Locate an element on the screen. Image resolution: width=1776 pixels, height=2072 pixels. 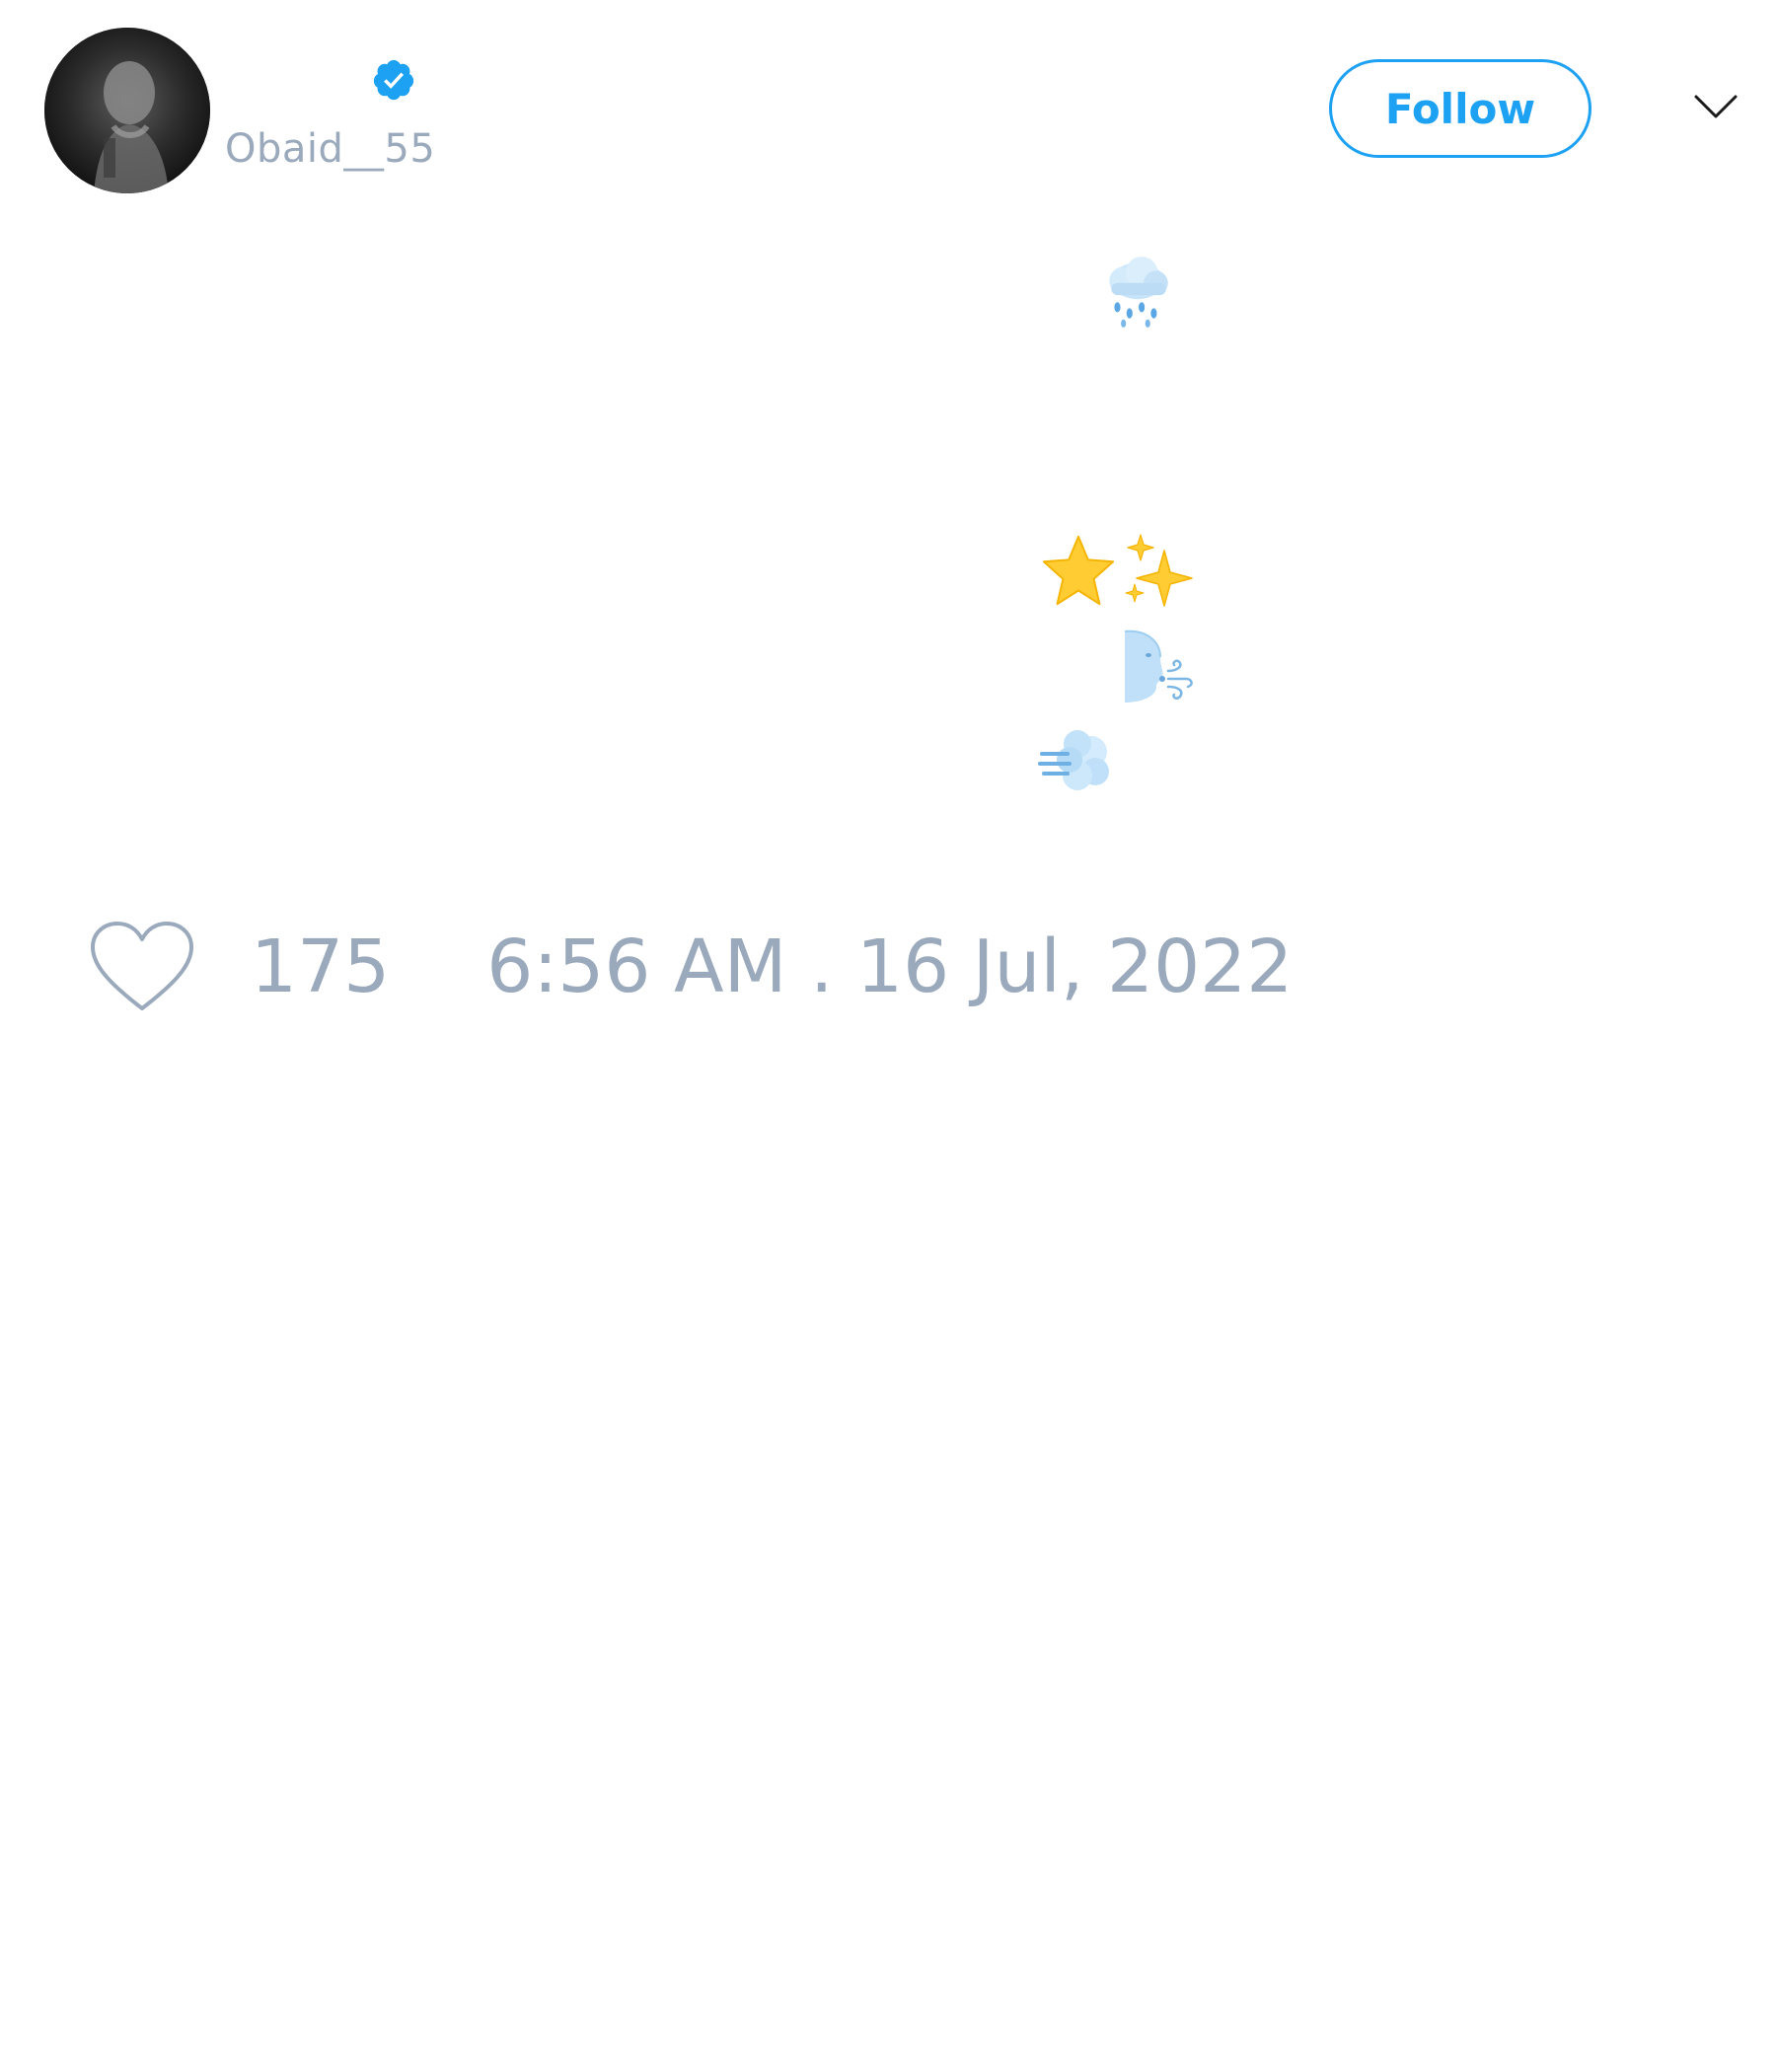
dashing-away-icon is located at coordinates (1074, 760).